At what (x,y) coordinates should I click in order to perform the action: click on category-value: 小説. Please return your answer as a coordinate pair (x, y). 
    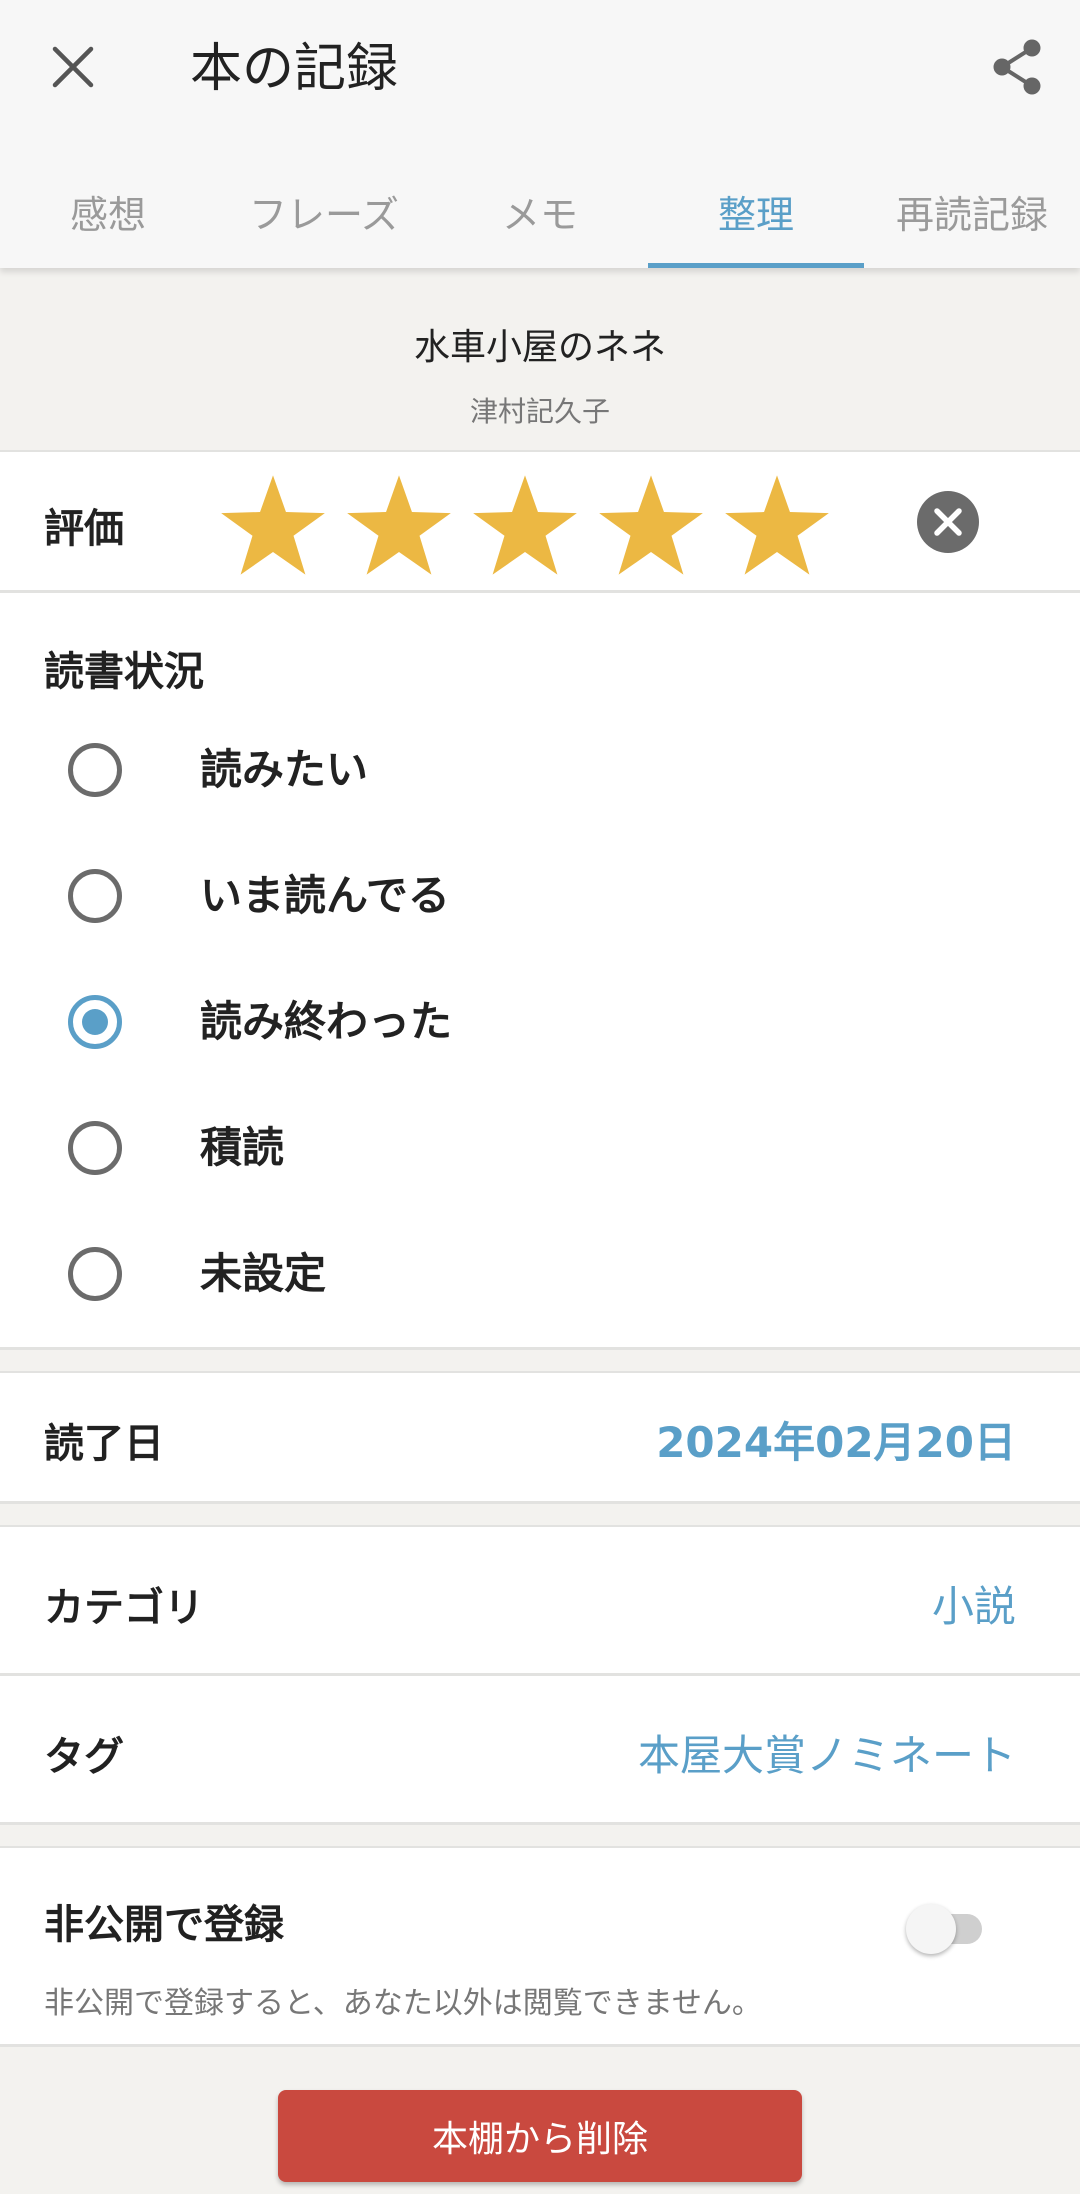
    Looking at the image, I should click on (974, 1603).